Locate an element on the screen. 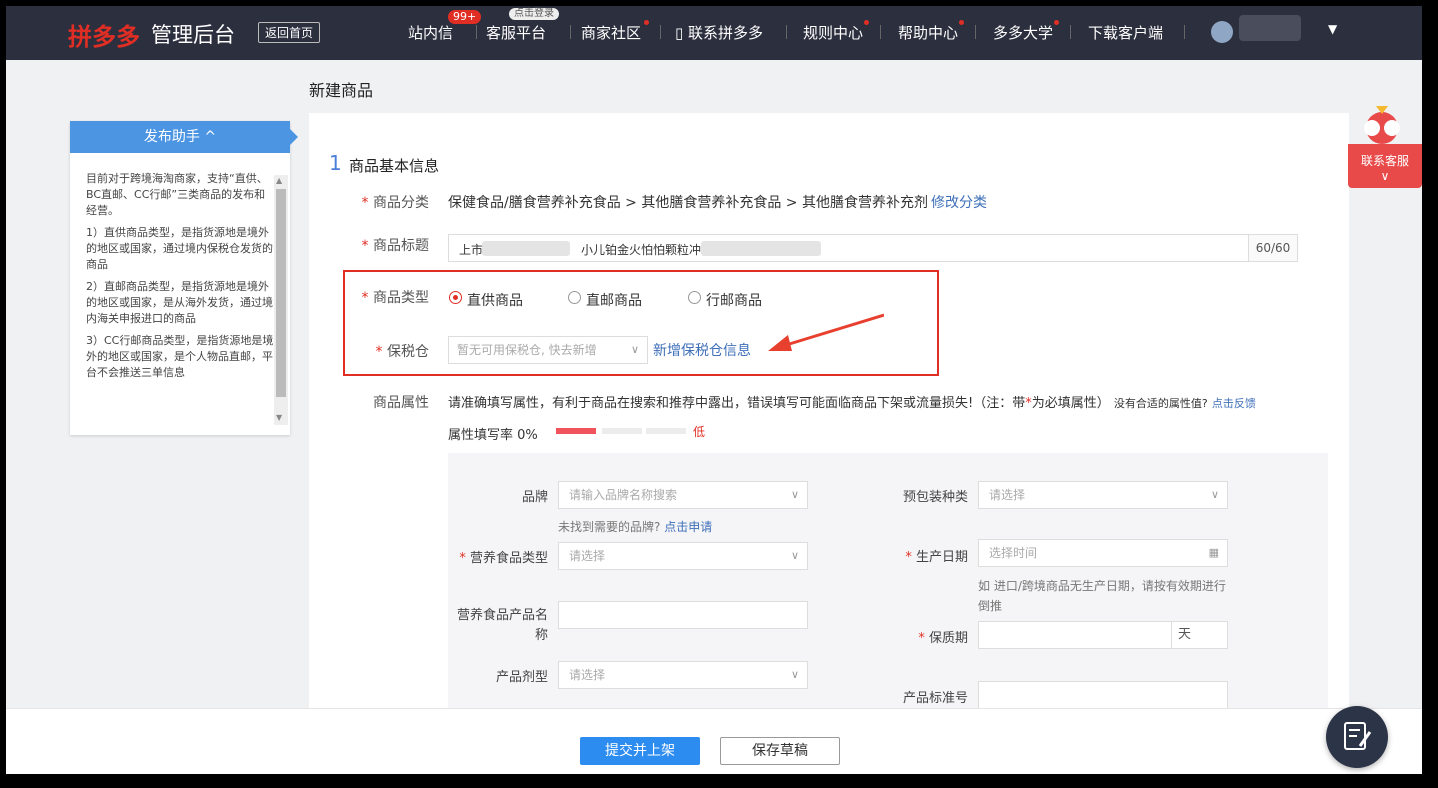  attr-label: 商品属性 is located at coordinates (401, 403).